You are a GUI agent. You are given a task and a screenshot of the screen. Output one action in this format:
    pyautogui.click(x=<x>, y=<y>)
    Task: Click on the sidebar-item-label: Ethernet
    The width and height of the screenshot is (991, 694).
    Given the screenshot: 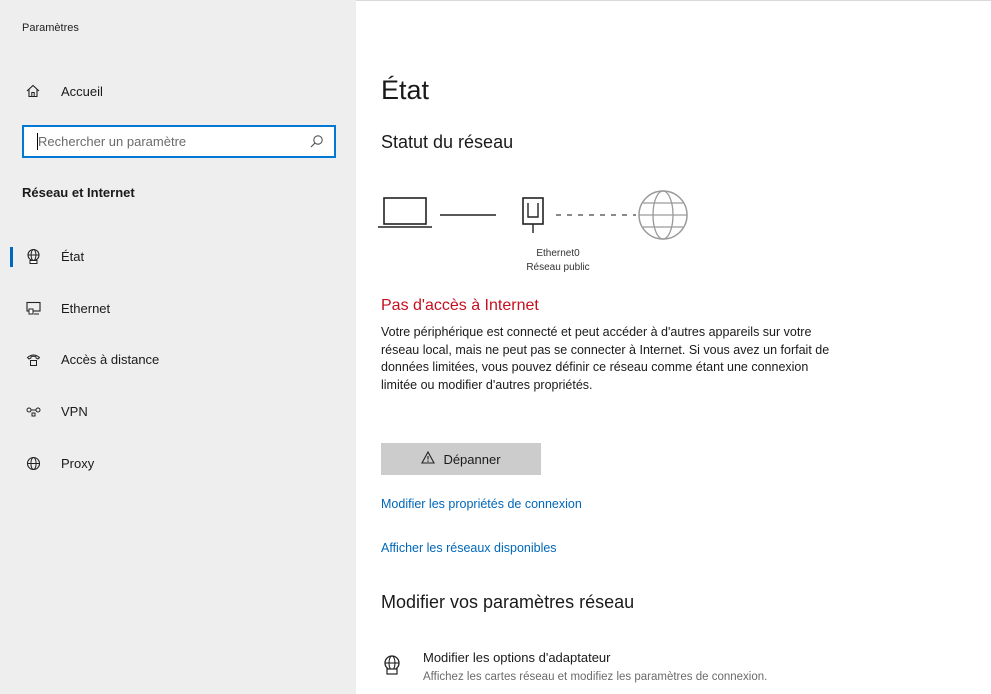 What is the action you would take?
    pyautogui.click(x=86, y=308)
    